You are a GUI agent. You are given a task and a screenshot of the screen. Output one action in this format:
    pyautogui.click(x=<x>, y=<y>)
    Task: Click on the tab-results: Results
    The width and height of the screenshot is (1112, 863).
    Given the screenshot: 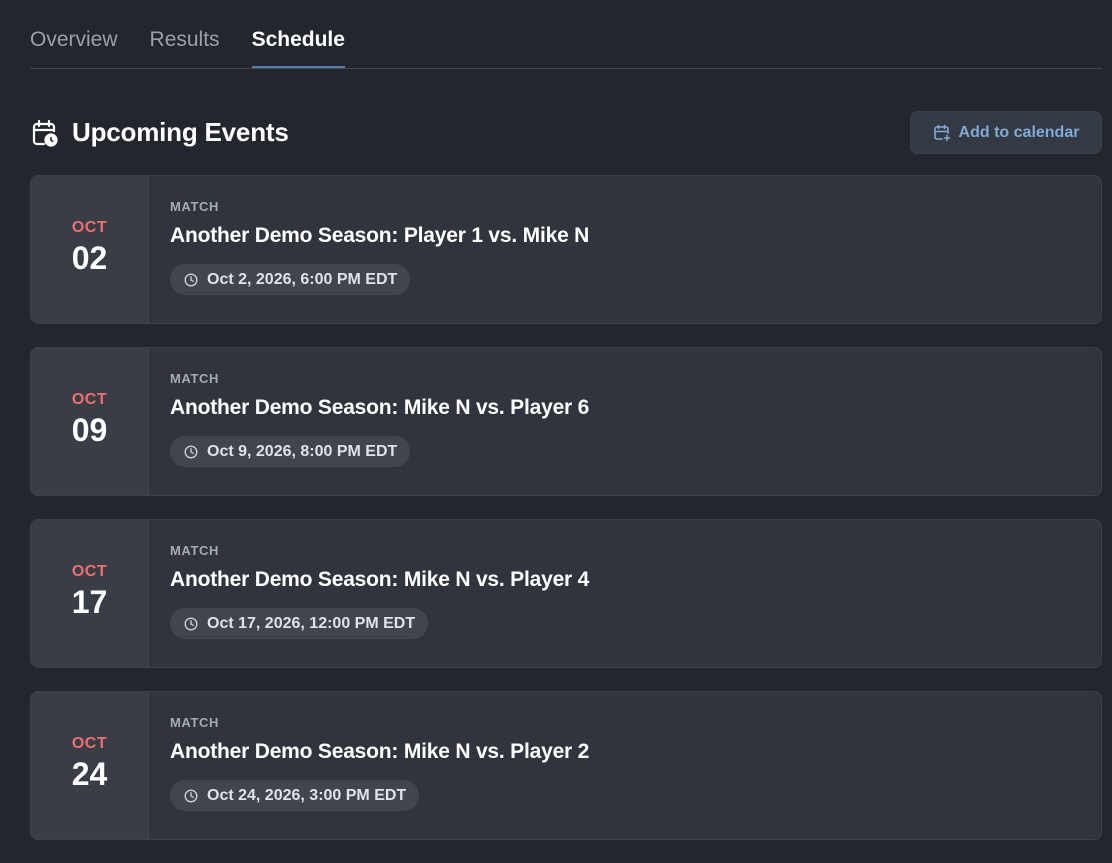 What is the action you would take?
    pyautogui.click(x=185, y=34)
    